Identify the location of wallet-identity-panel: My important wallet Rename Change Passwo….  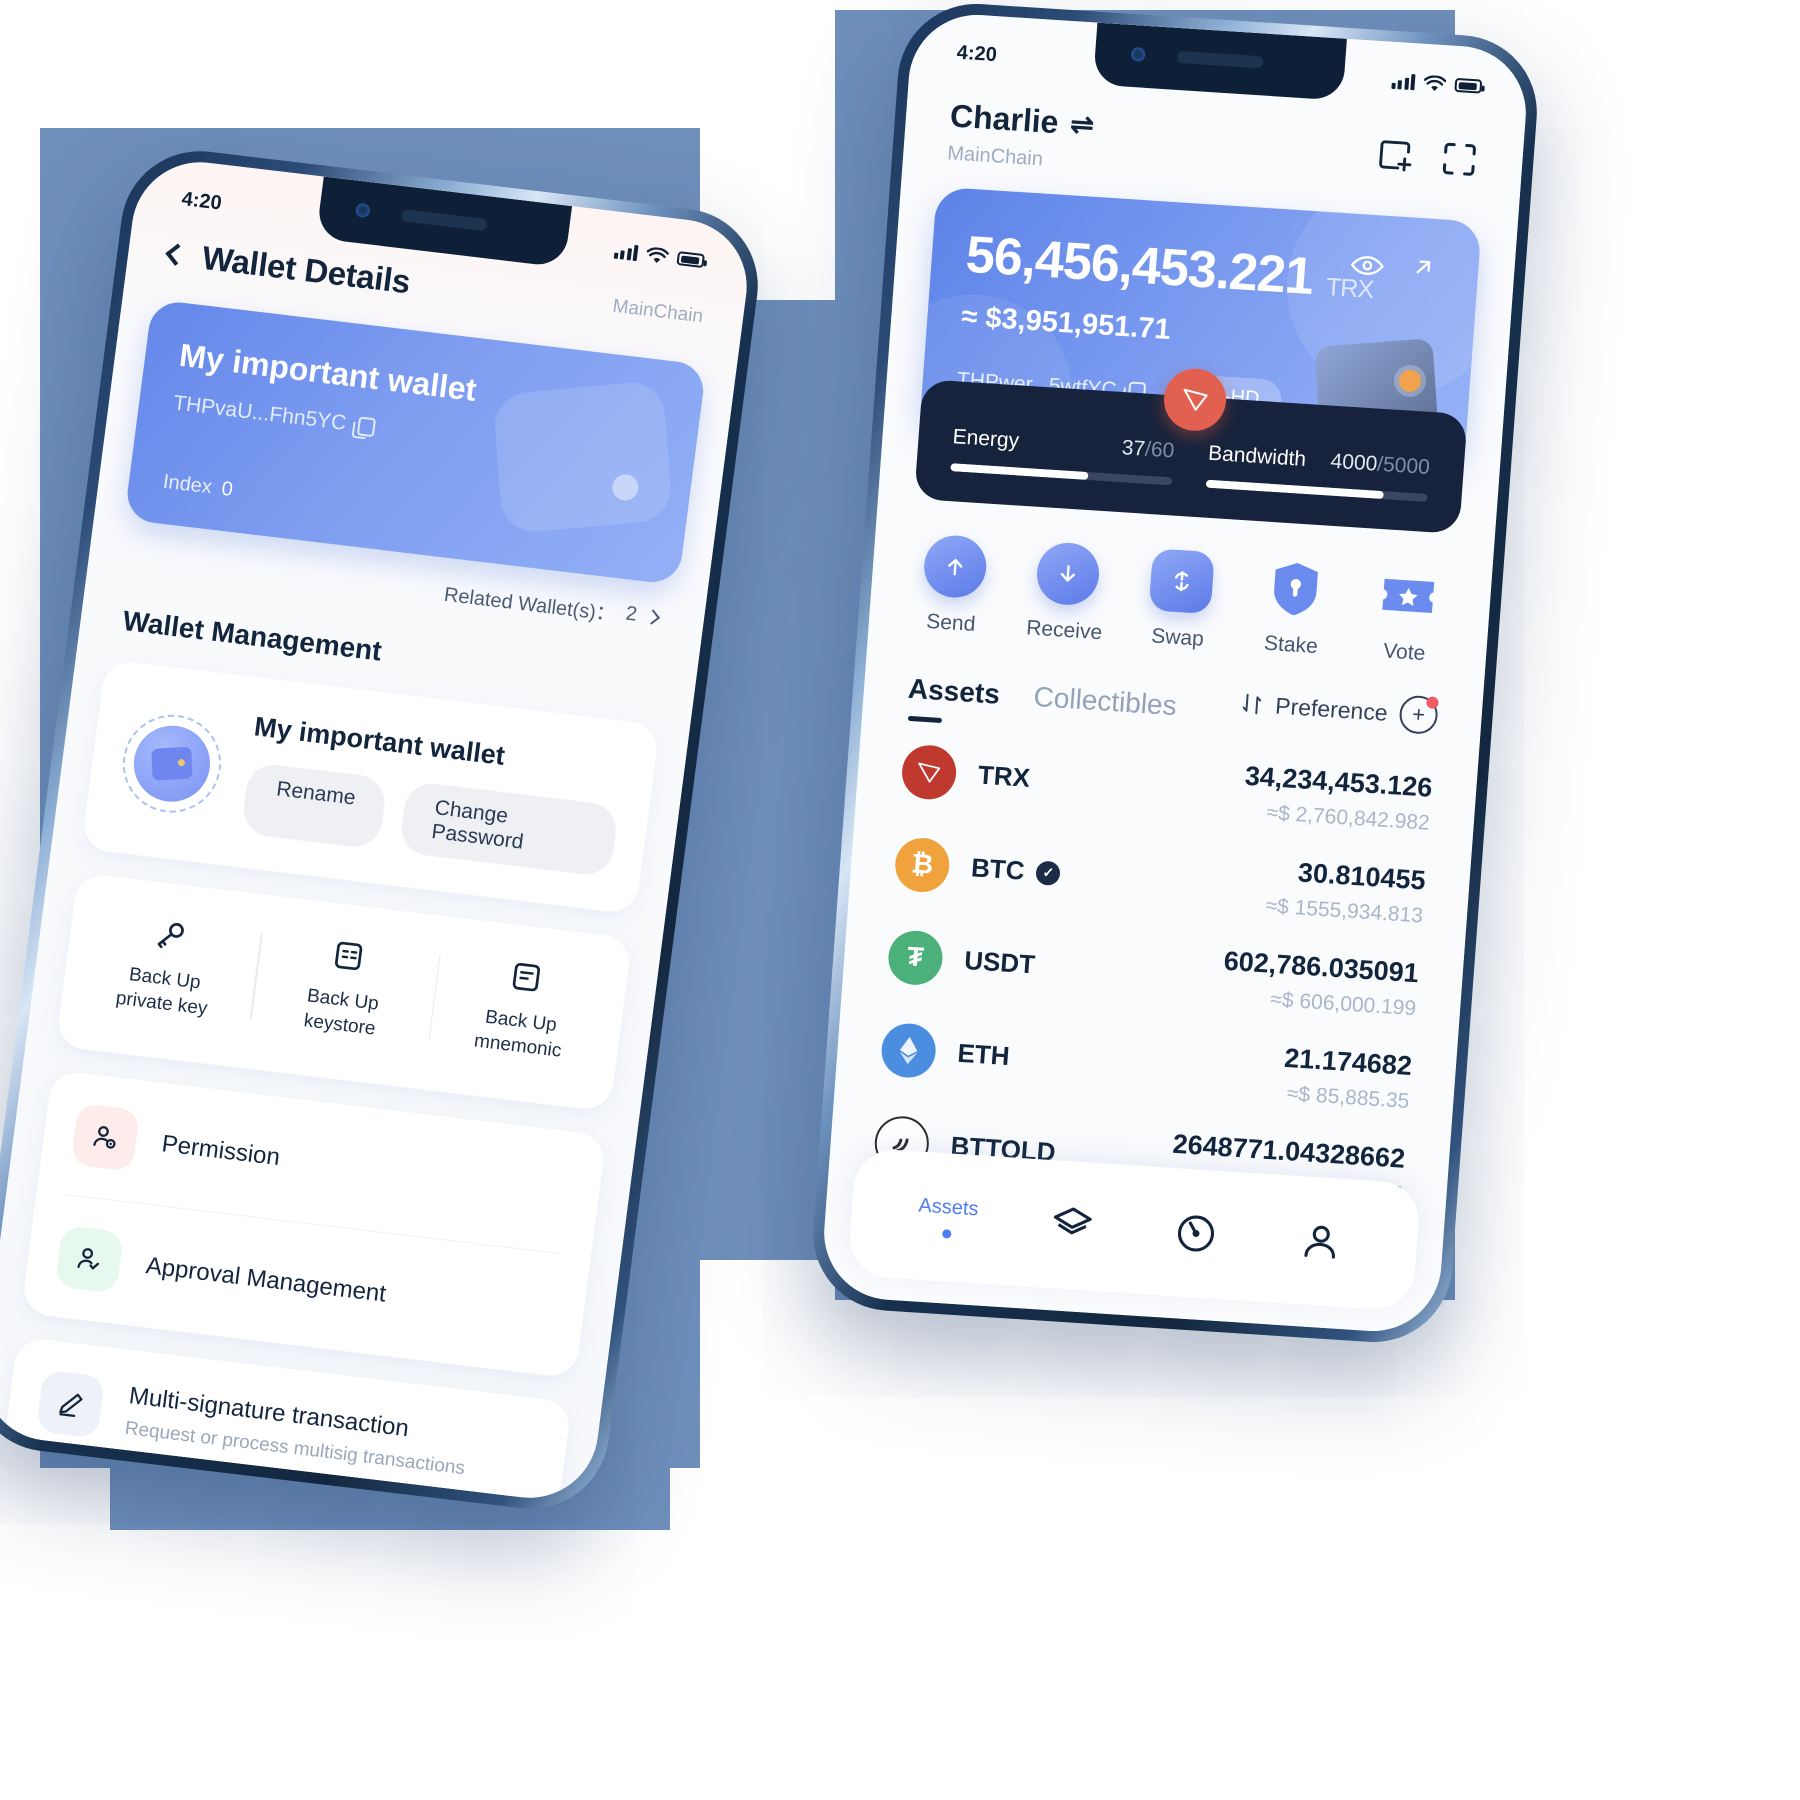
(370, 787).